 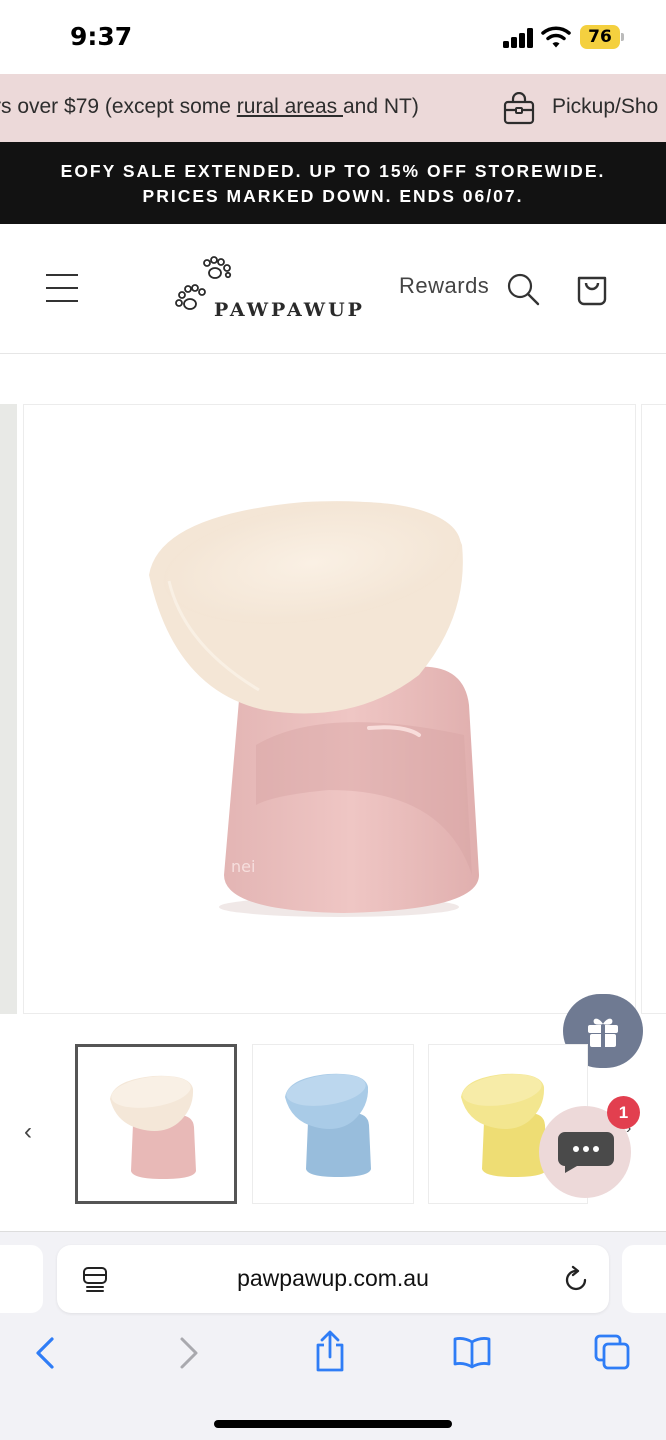 I want to click on thumbnail-prev-arrow: ‹, so click(x=35, y=1132).